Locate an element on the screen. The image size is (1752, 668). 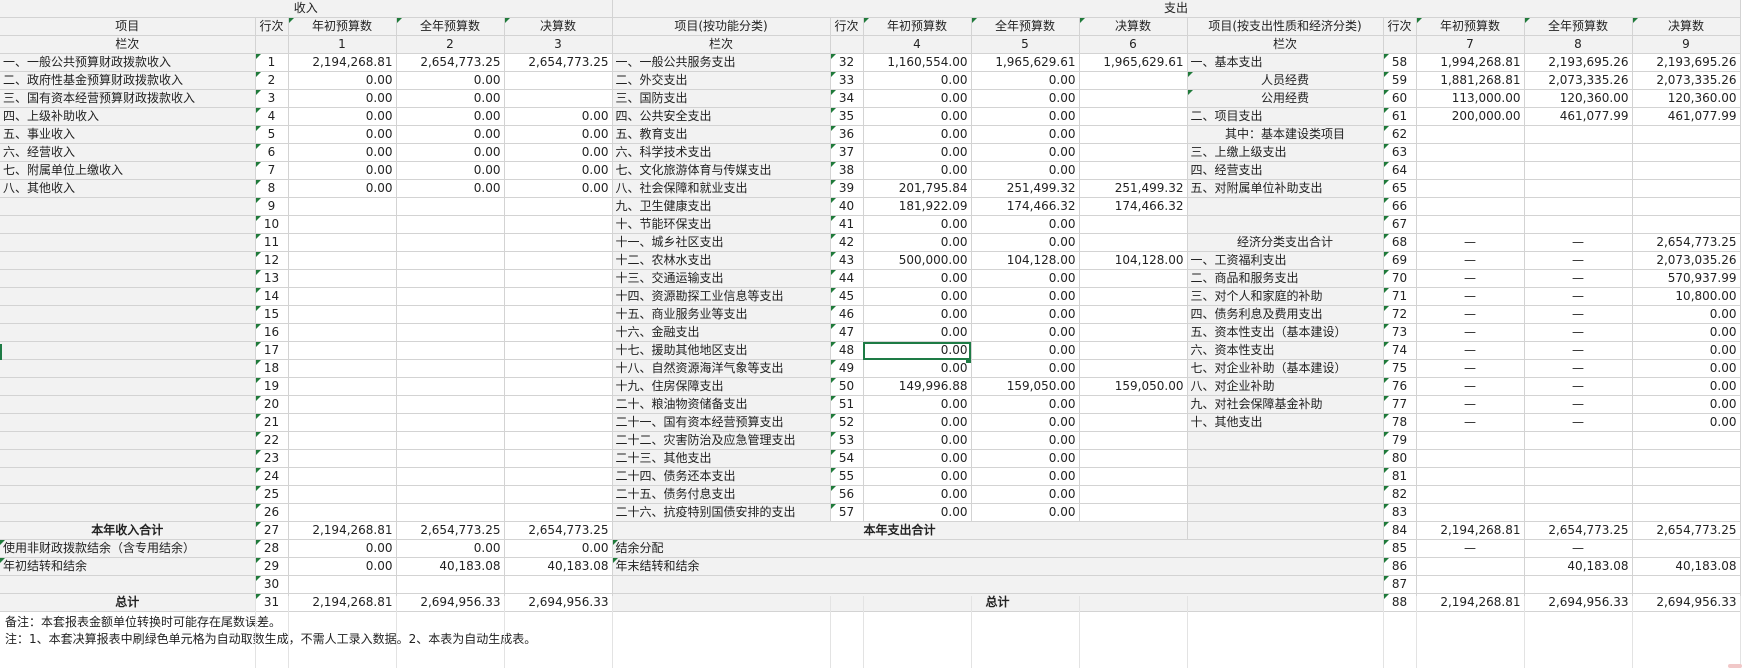
economic-item-label: 经济分类支出合计 is located at coordinates (1285, 242).